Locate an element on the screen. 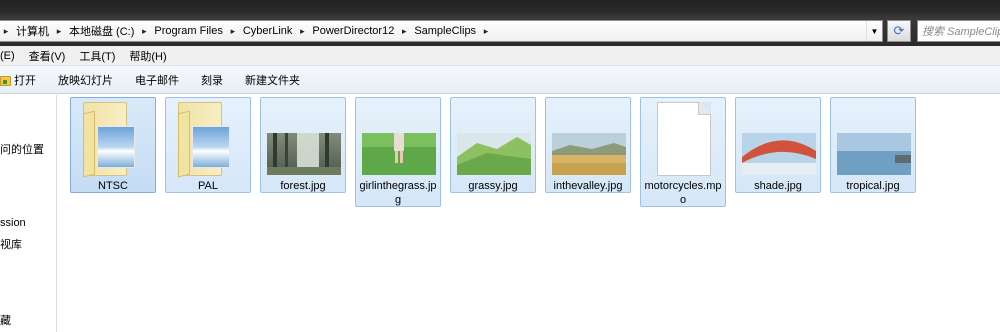  slideshow-label: 放映幻灯片 is located at coordinates (85, 80).